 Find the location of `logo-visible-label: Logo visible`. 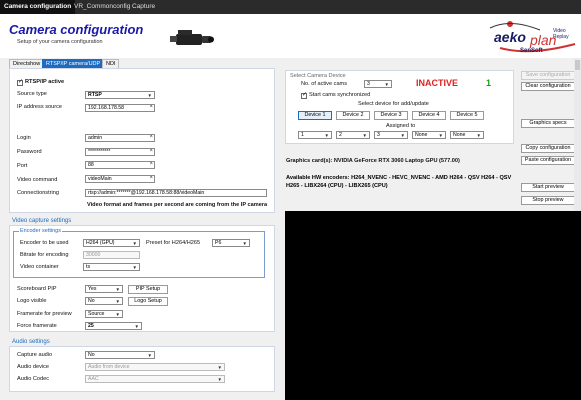

logo-visible-label: Logo visible is located at coordinates (32, 301).